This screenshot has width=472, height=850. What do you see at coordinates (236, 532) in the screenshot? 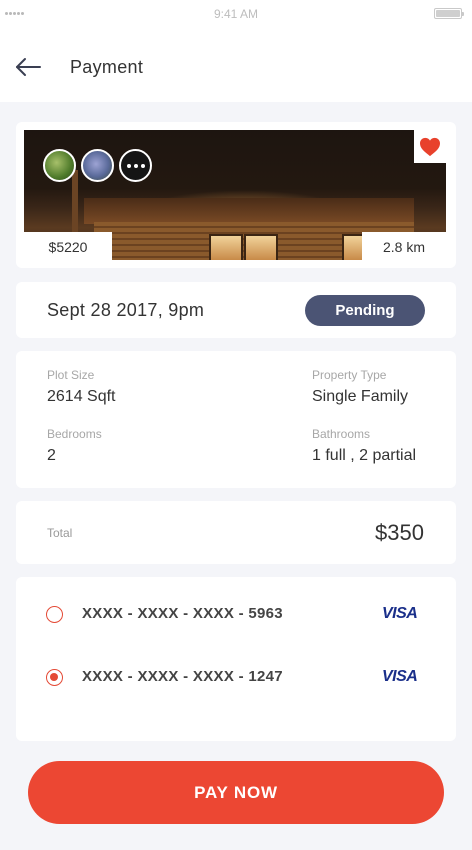
I see `total-card: Total $350` at bounding box center [236, 532].